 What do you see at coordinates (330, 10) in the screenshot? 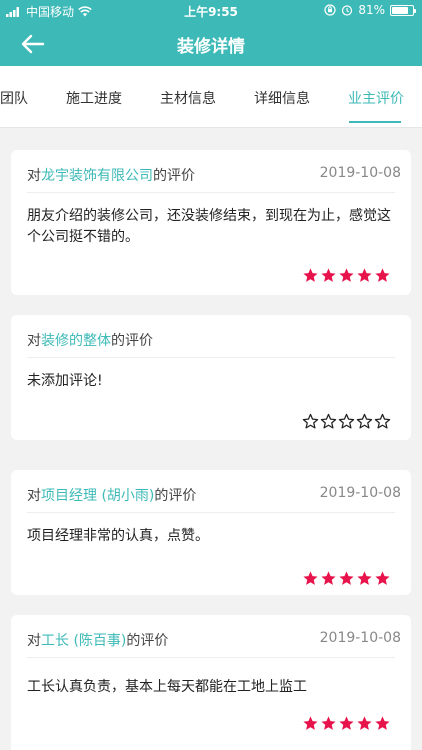
I see `rotation-lock-icon` at bounding box center [330, 10].